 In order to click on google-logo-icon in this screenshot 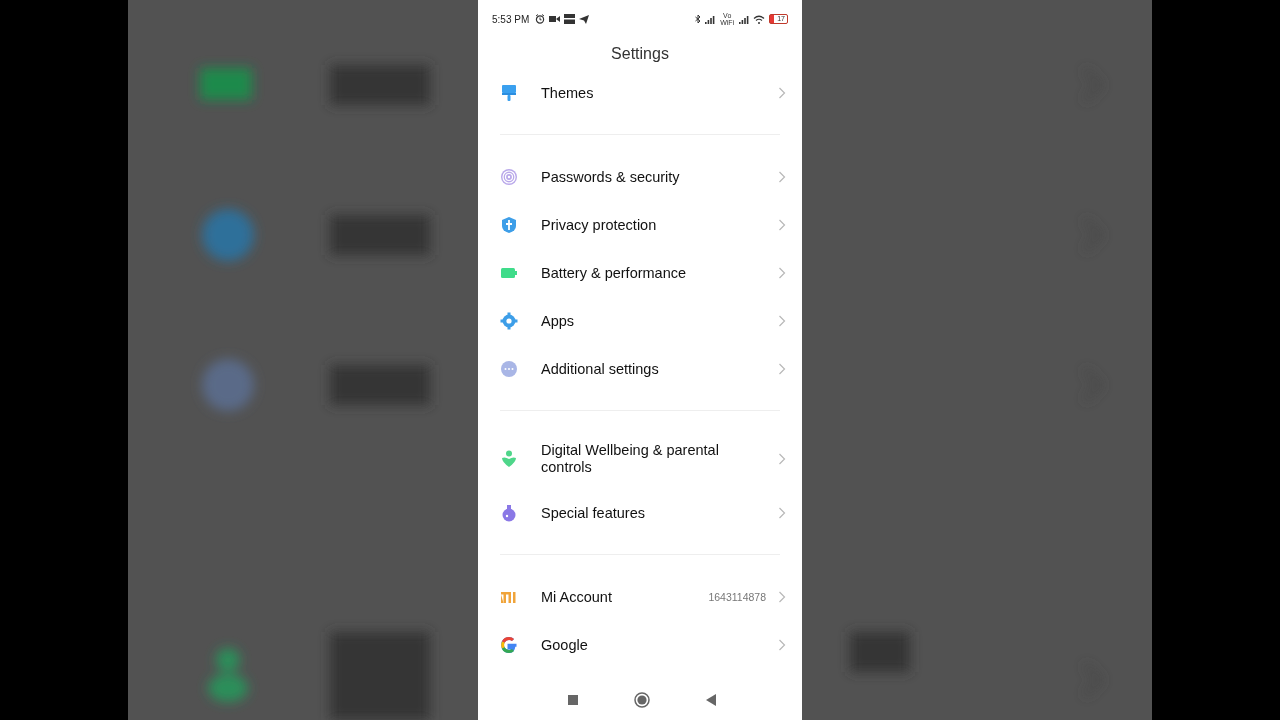, I will do `click(509, 645)`.